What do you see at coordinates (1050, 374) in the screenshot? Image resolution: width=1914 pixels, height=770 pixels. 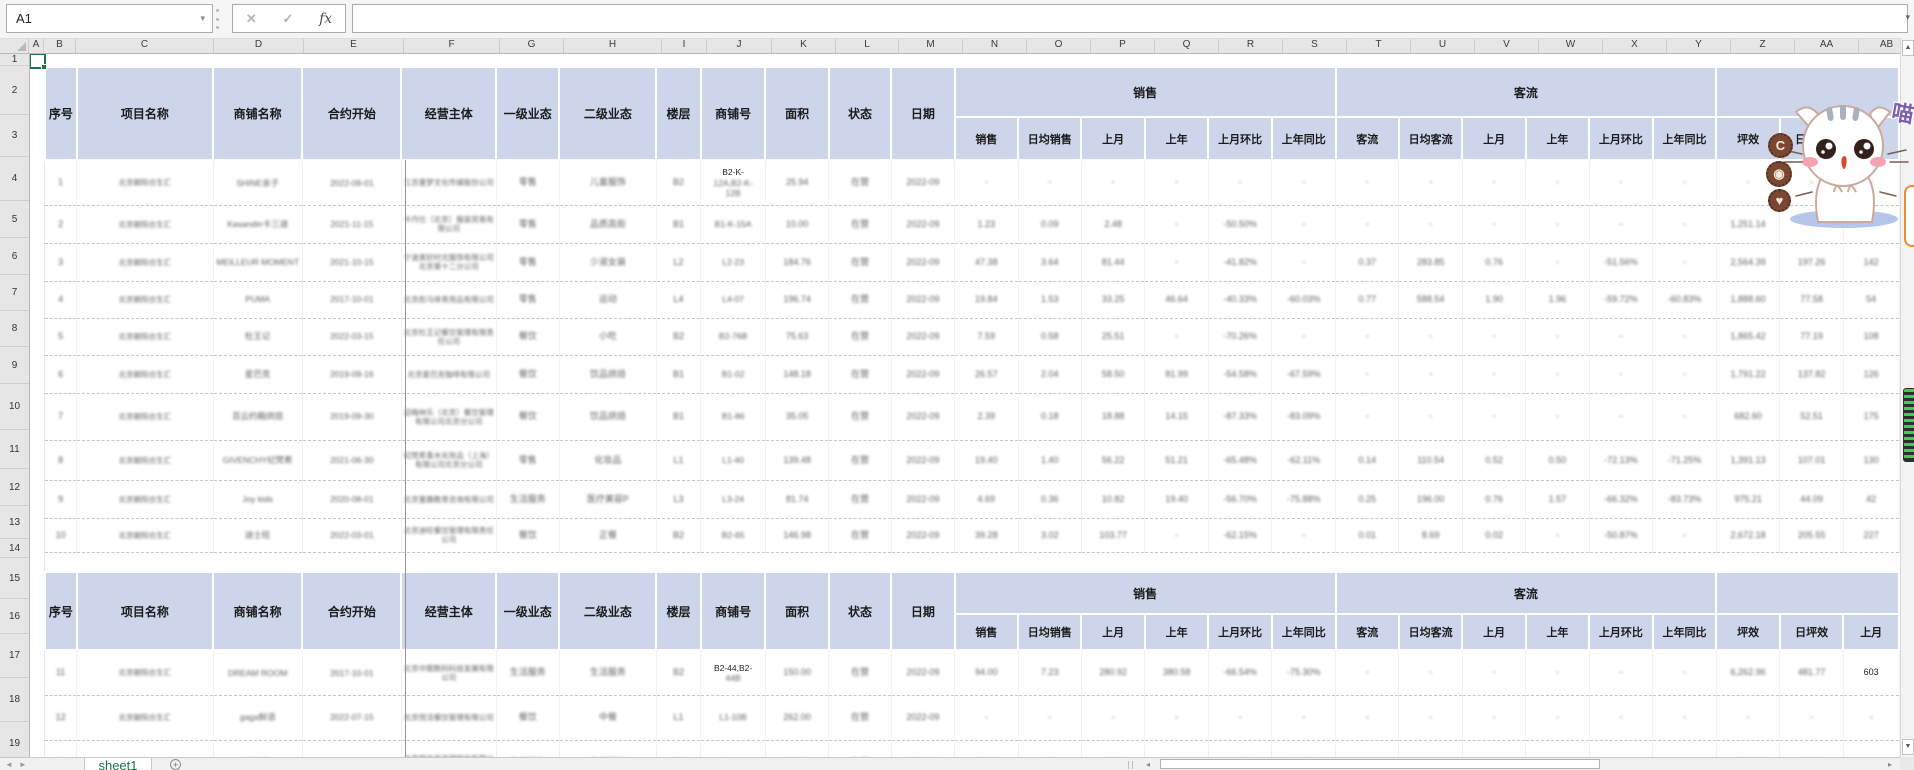 I see `cell: 2.04` at bounding box center [1050, 374].